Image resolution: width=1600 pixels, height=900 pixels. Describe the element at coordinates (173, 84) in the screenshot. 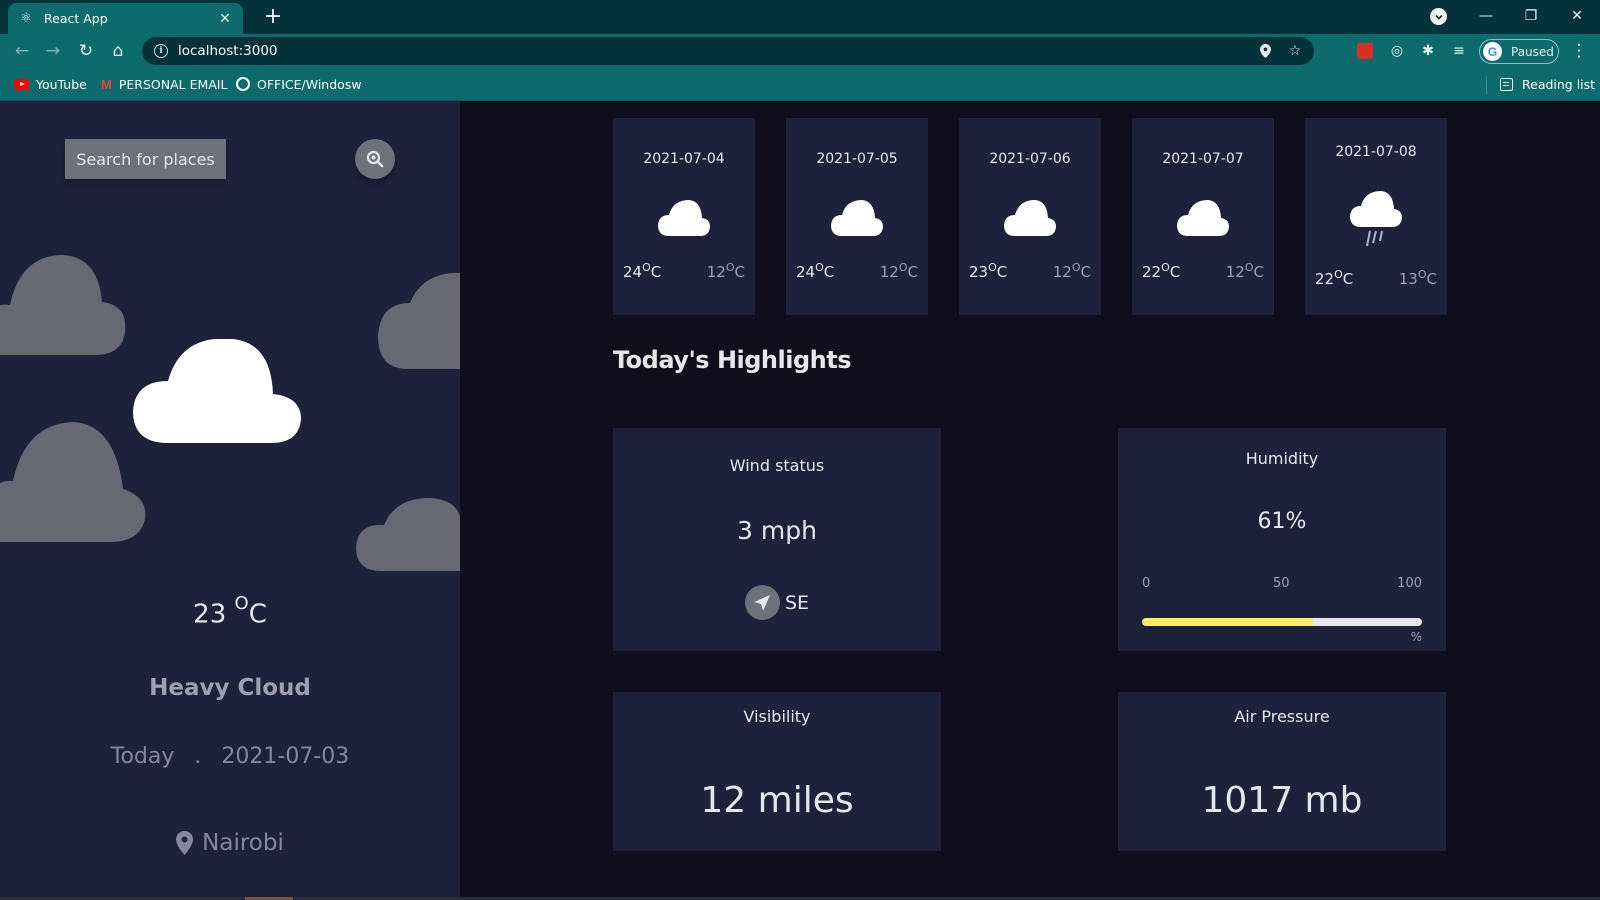

I see `bookmark-label: PERSONAL EMAIL` at that location.